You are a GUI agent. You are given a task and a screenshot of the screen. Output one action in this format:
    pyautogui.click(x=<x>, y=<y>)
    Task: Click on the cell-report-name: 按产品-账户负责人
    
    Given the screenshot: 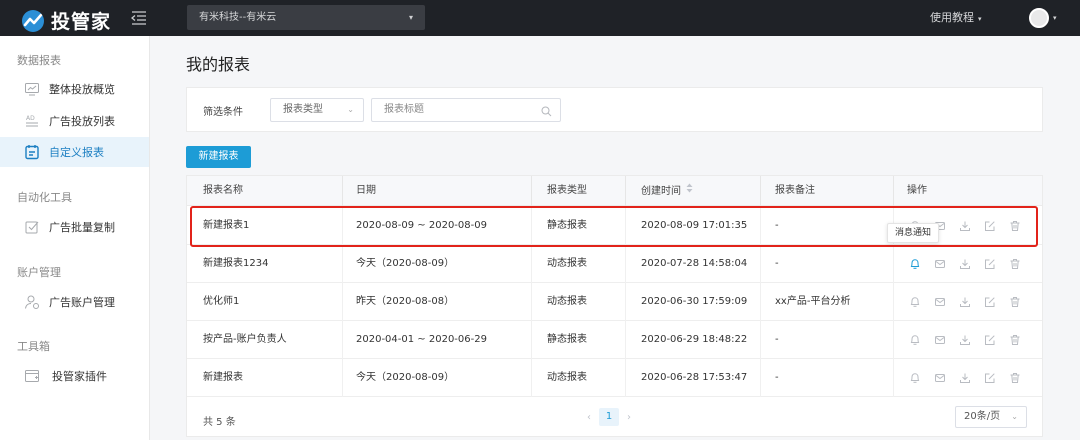 What is the action you would take?
    pyautogui.click(x=245, y=340)
    